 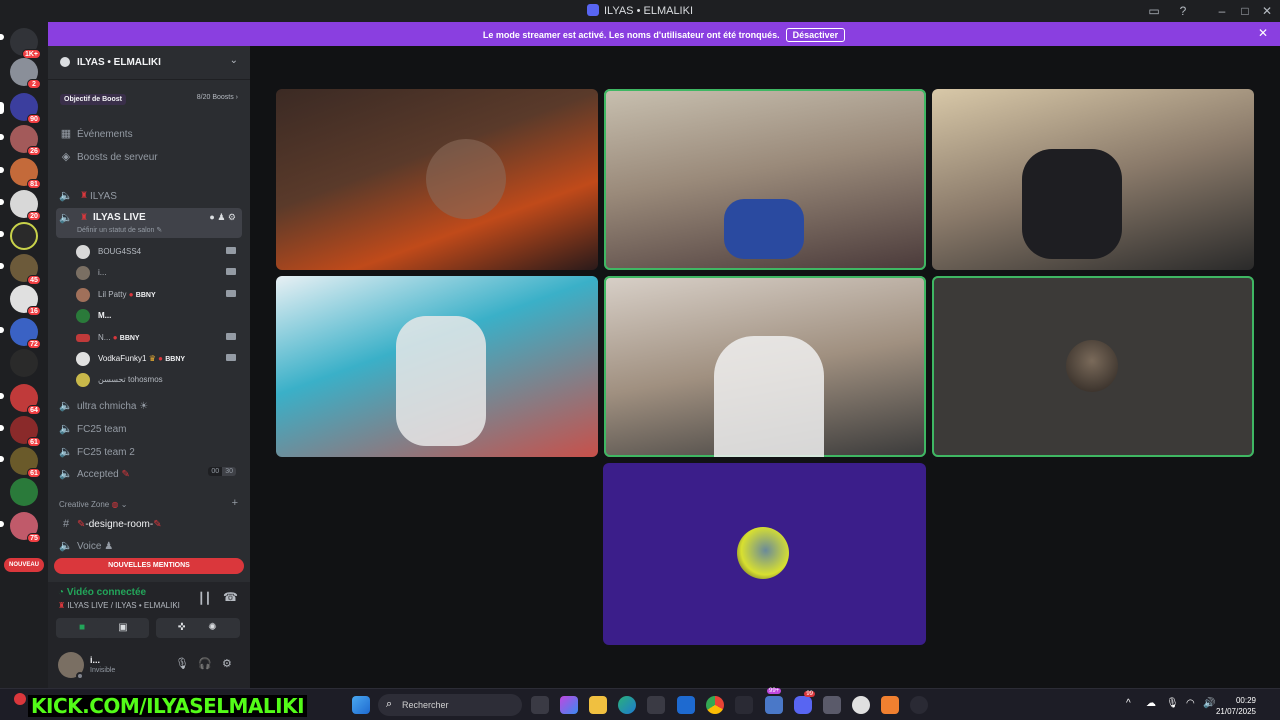 I want to click on badge: 99, so click(x=809, y=694).